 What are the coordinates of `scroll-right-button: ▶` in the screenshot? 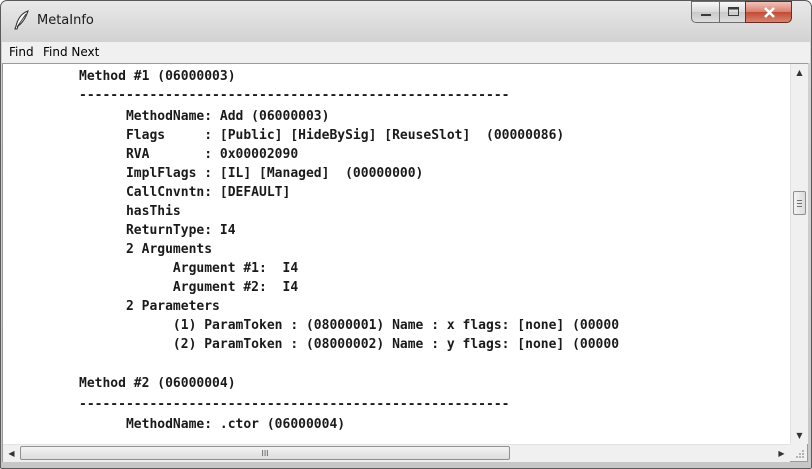 It's located at (781, 453).